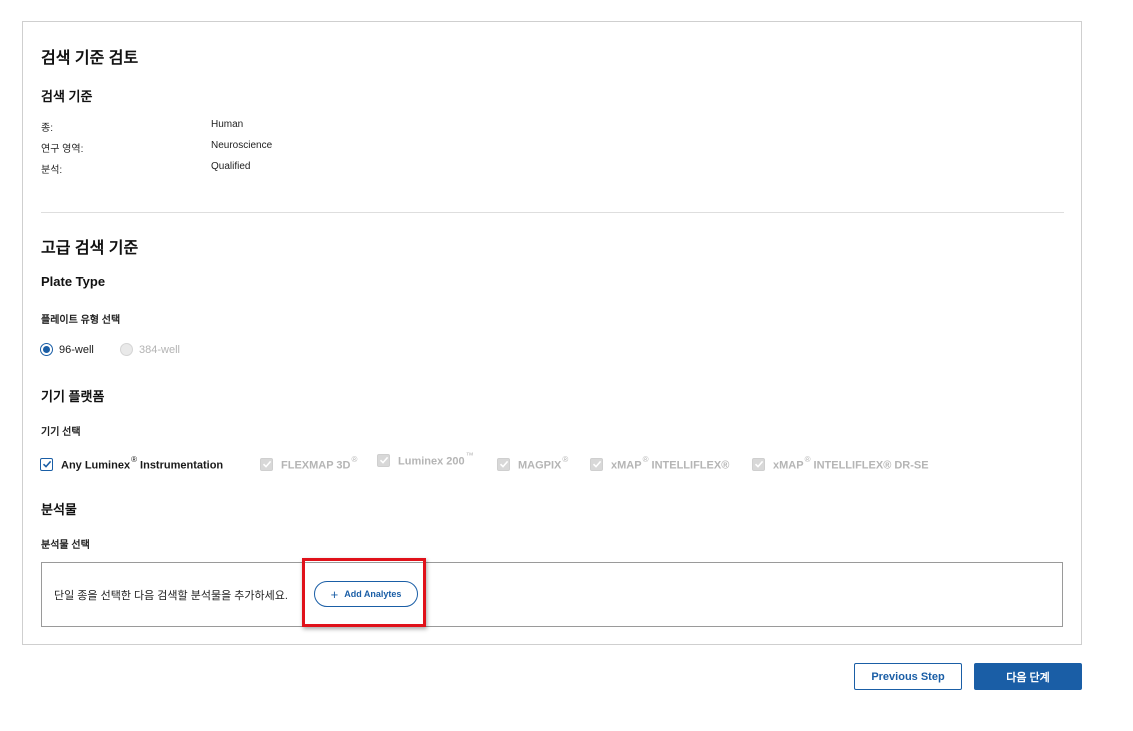 Image resolution: width=1133 pixels, height=731 pixels. Describe the element at coordinates (73, 281) in the screenshot. I see `plate-type-heading: Plate Type` at that location.